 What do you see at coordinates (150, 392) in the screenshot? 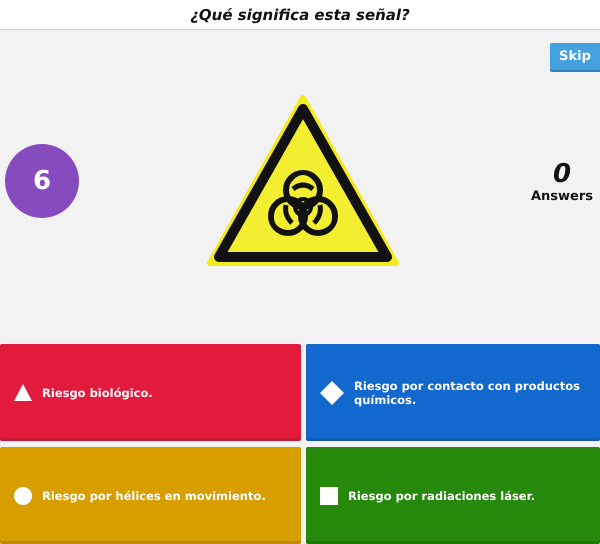
I see `answer-option: Riesgo biológico.` at bounding box center [150, 392].